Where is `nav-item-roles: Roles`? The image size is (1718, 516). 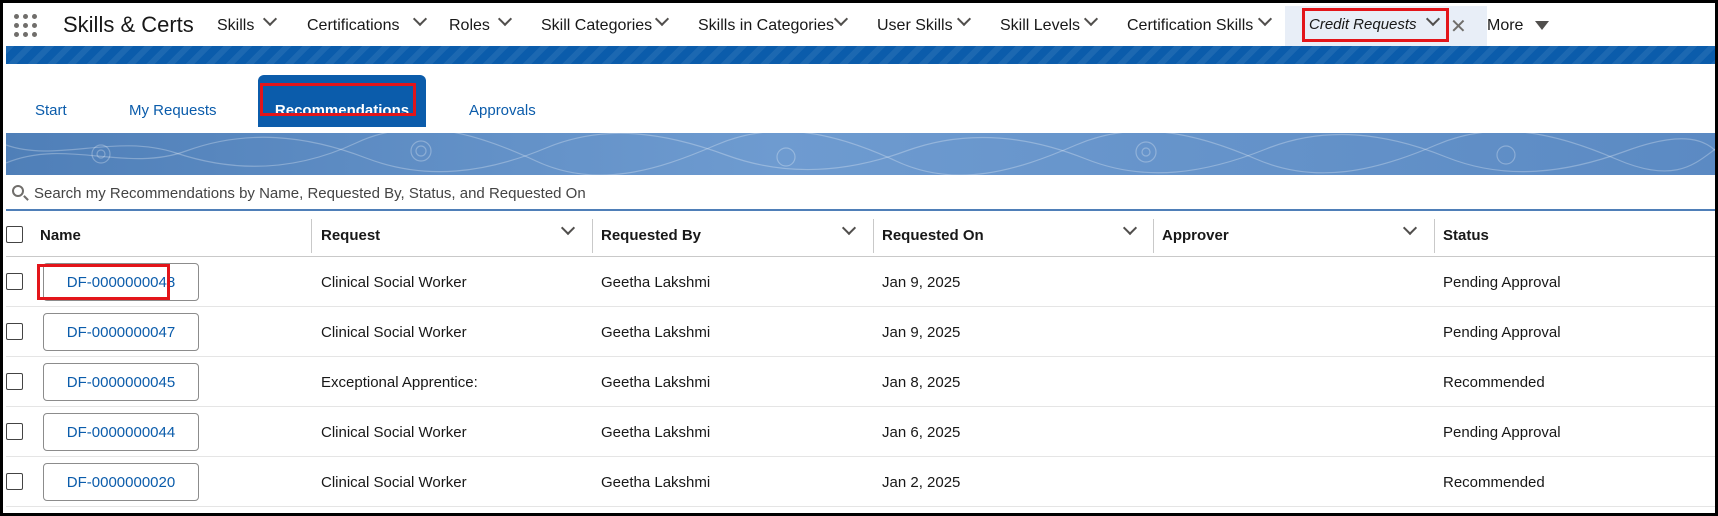
nav-item-roles: Roles is located at coordinates (469, 26).